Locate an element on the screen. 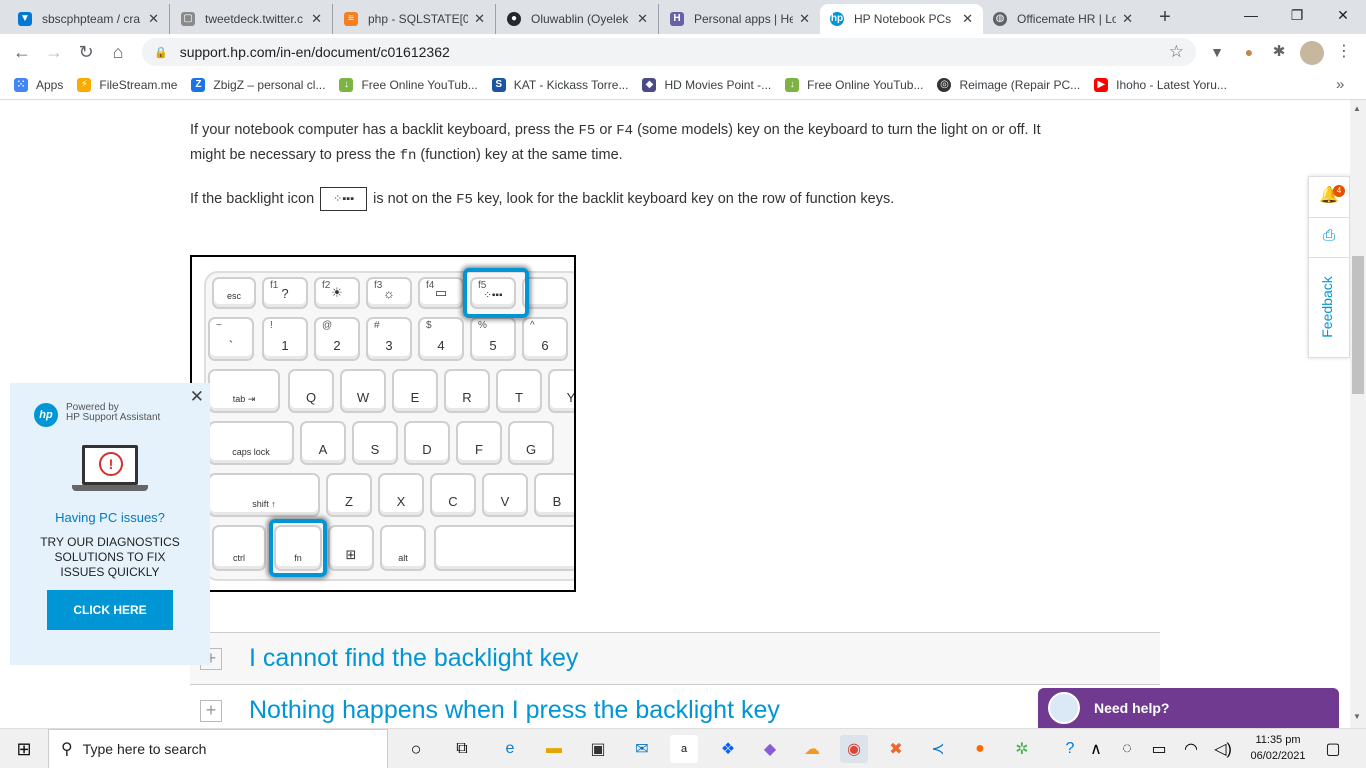 This screenshot has width=1366, height=768. azure-devops-icon: ▼ is located at coordinates (25, 19).